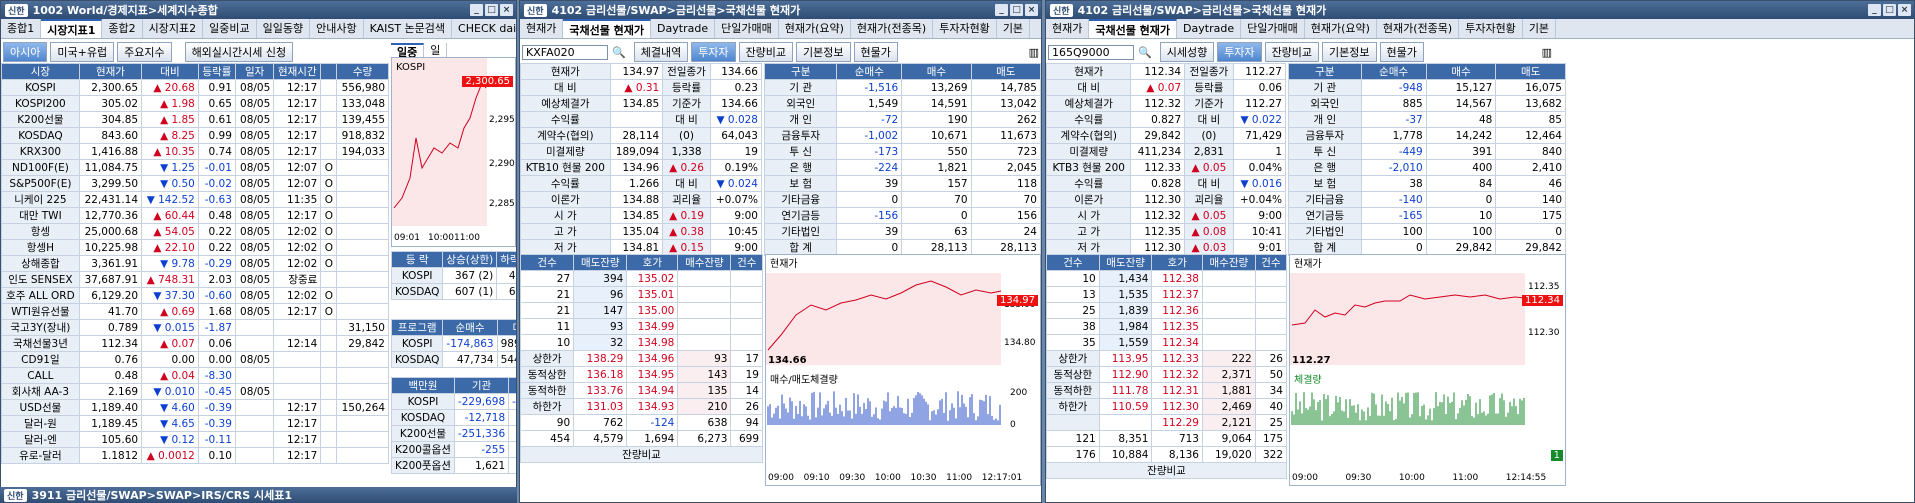  Describe the element at coordinates (902, 199) in the screenshot. I see `table-row: 기타금융 0 70 70` at that location.